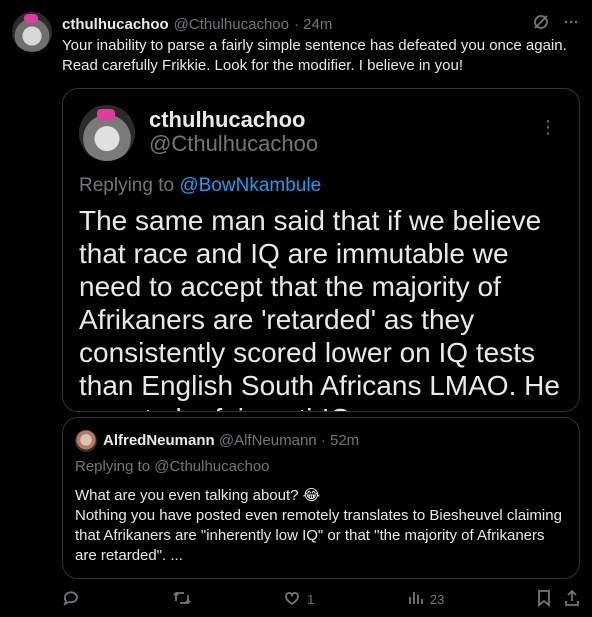 Image resolution: width=592 pixels, height=617 pixels. What do you see at coordinates (541, 24) in the screenshot?
I see `grok-icon` at bounding box center [541, 24].